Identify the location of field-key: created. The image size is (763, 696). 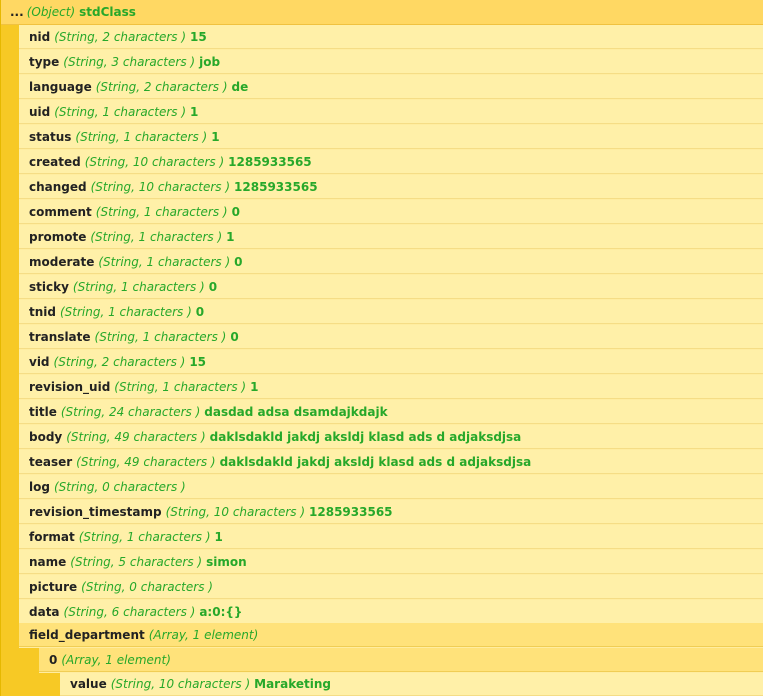
(55, 161).